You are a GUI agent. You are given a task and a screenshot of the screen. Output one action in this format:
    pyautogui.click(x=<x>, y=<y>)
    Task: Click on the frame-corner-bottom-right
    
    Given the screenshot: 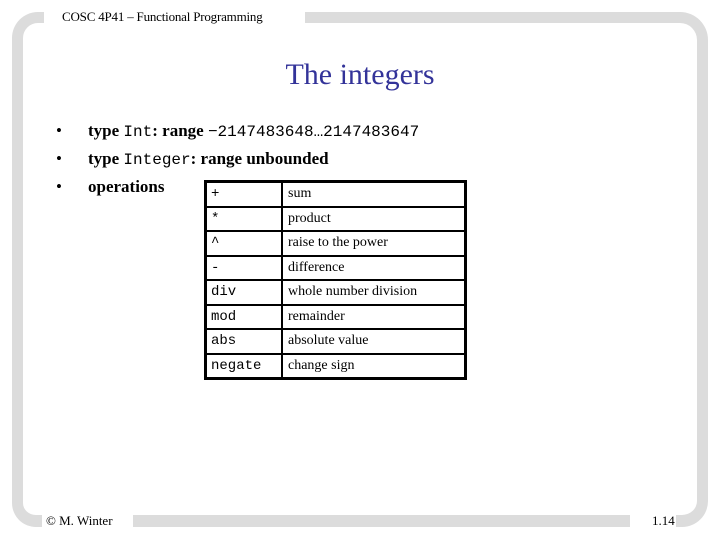 What is the action you would take?
    pyautogui.click(x=692, y=493)
    